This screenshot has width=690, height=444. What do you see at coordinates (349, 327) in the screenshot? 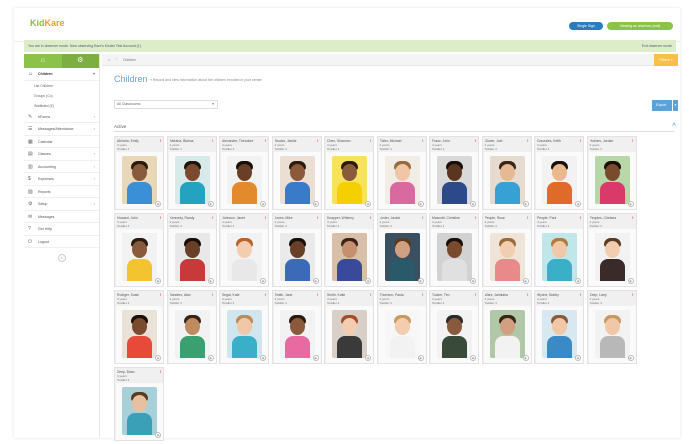
I see `child-card: Smith, Katie 4 years Toddler 4! ◉` at bounding box center [349, 327].